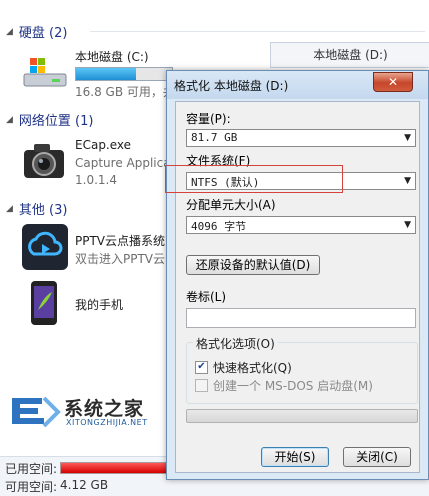 This screenshot has height=496, width=429. Describe the element at coordinates (252, 368) in the screenshot. I see `quick-format-label: 快速格式化(Q)` at that location.